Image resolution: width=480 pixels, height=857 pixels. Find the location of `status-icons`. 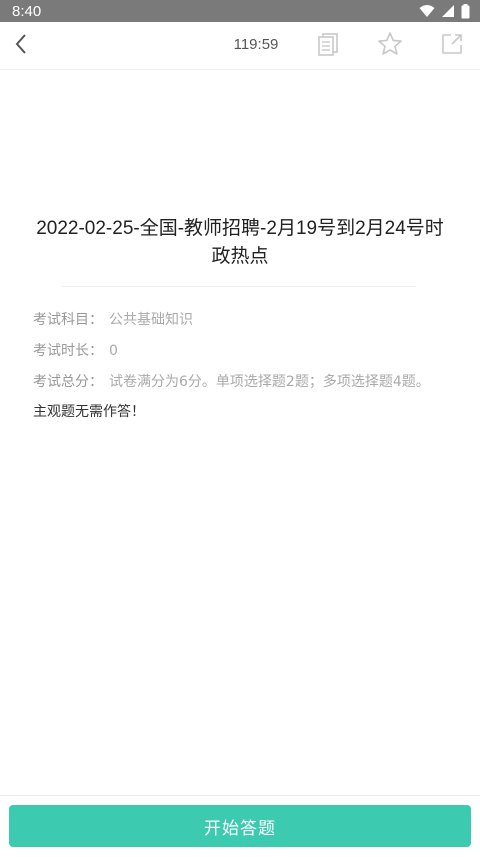

status-icons is located at coordinates (444, 11).